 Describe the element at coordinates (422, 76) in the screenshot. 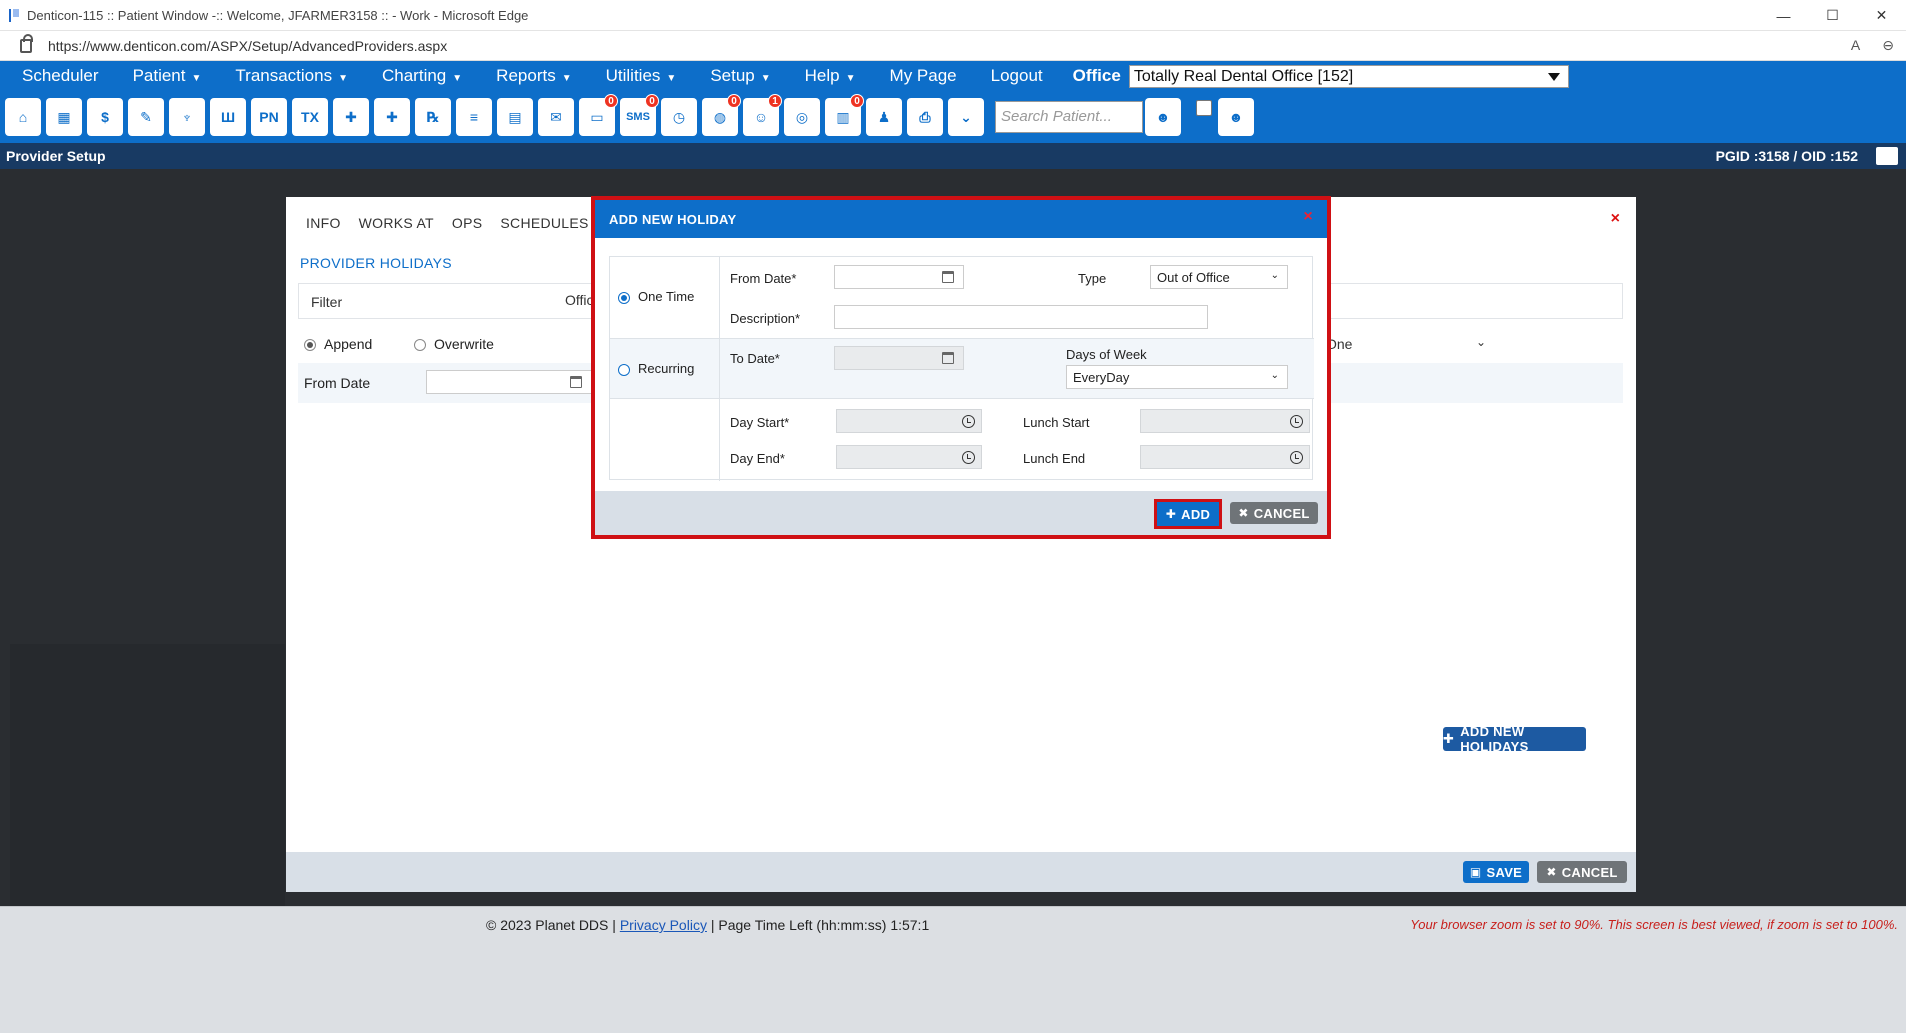

I see `menu-charting: Charting ▼` at that location.